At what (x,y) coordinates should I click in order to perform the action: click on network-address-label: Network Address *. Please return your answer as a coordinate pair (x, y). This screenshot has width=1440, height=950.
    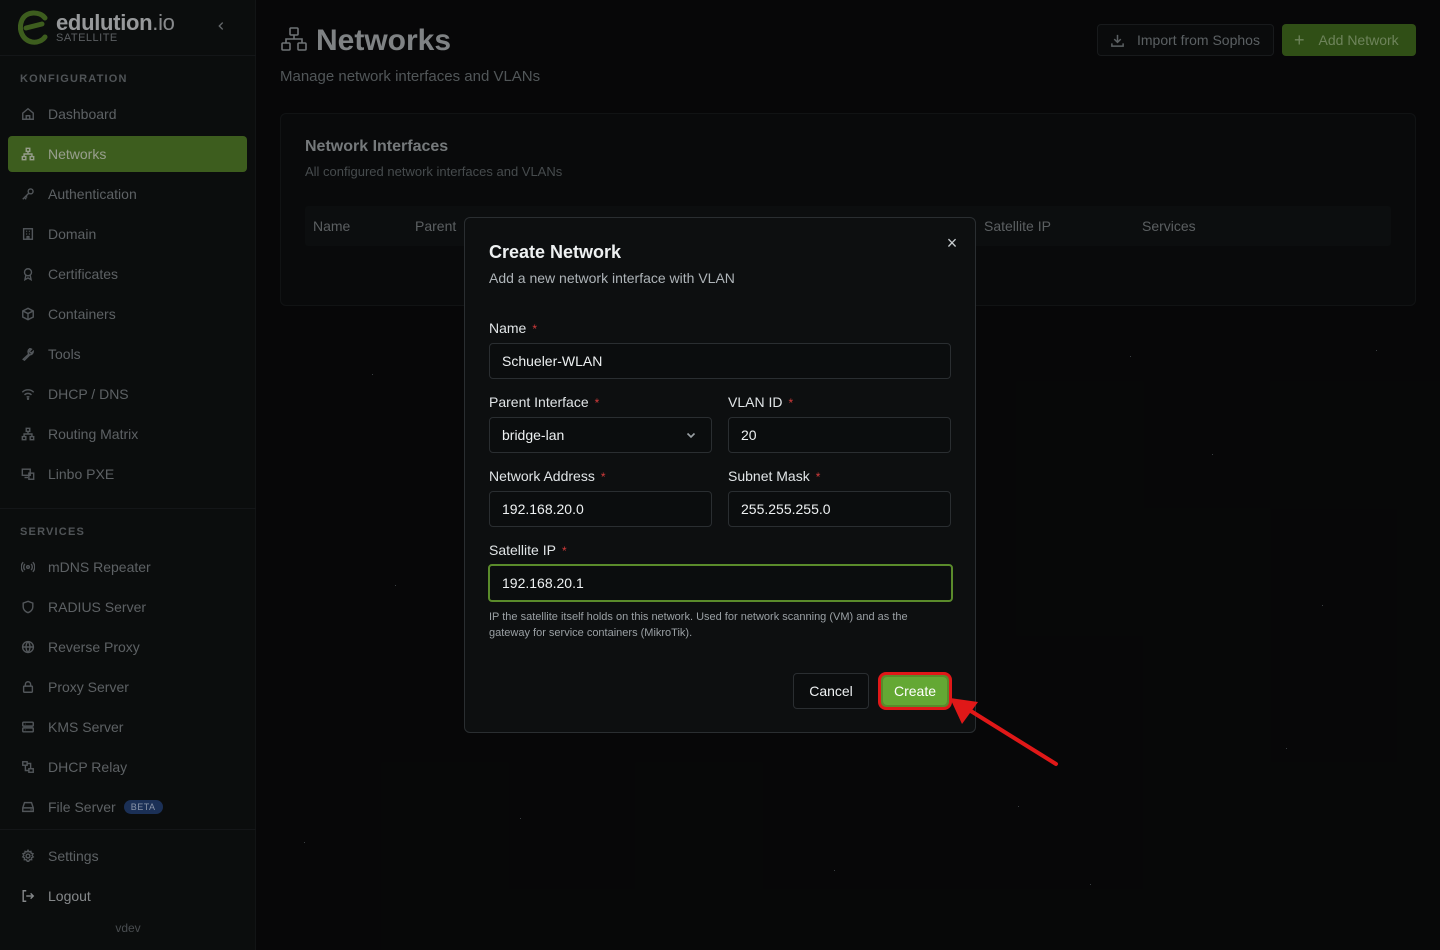
    Looking at the image, I should click on (547, 476).